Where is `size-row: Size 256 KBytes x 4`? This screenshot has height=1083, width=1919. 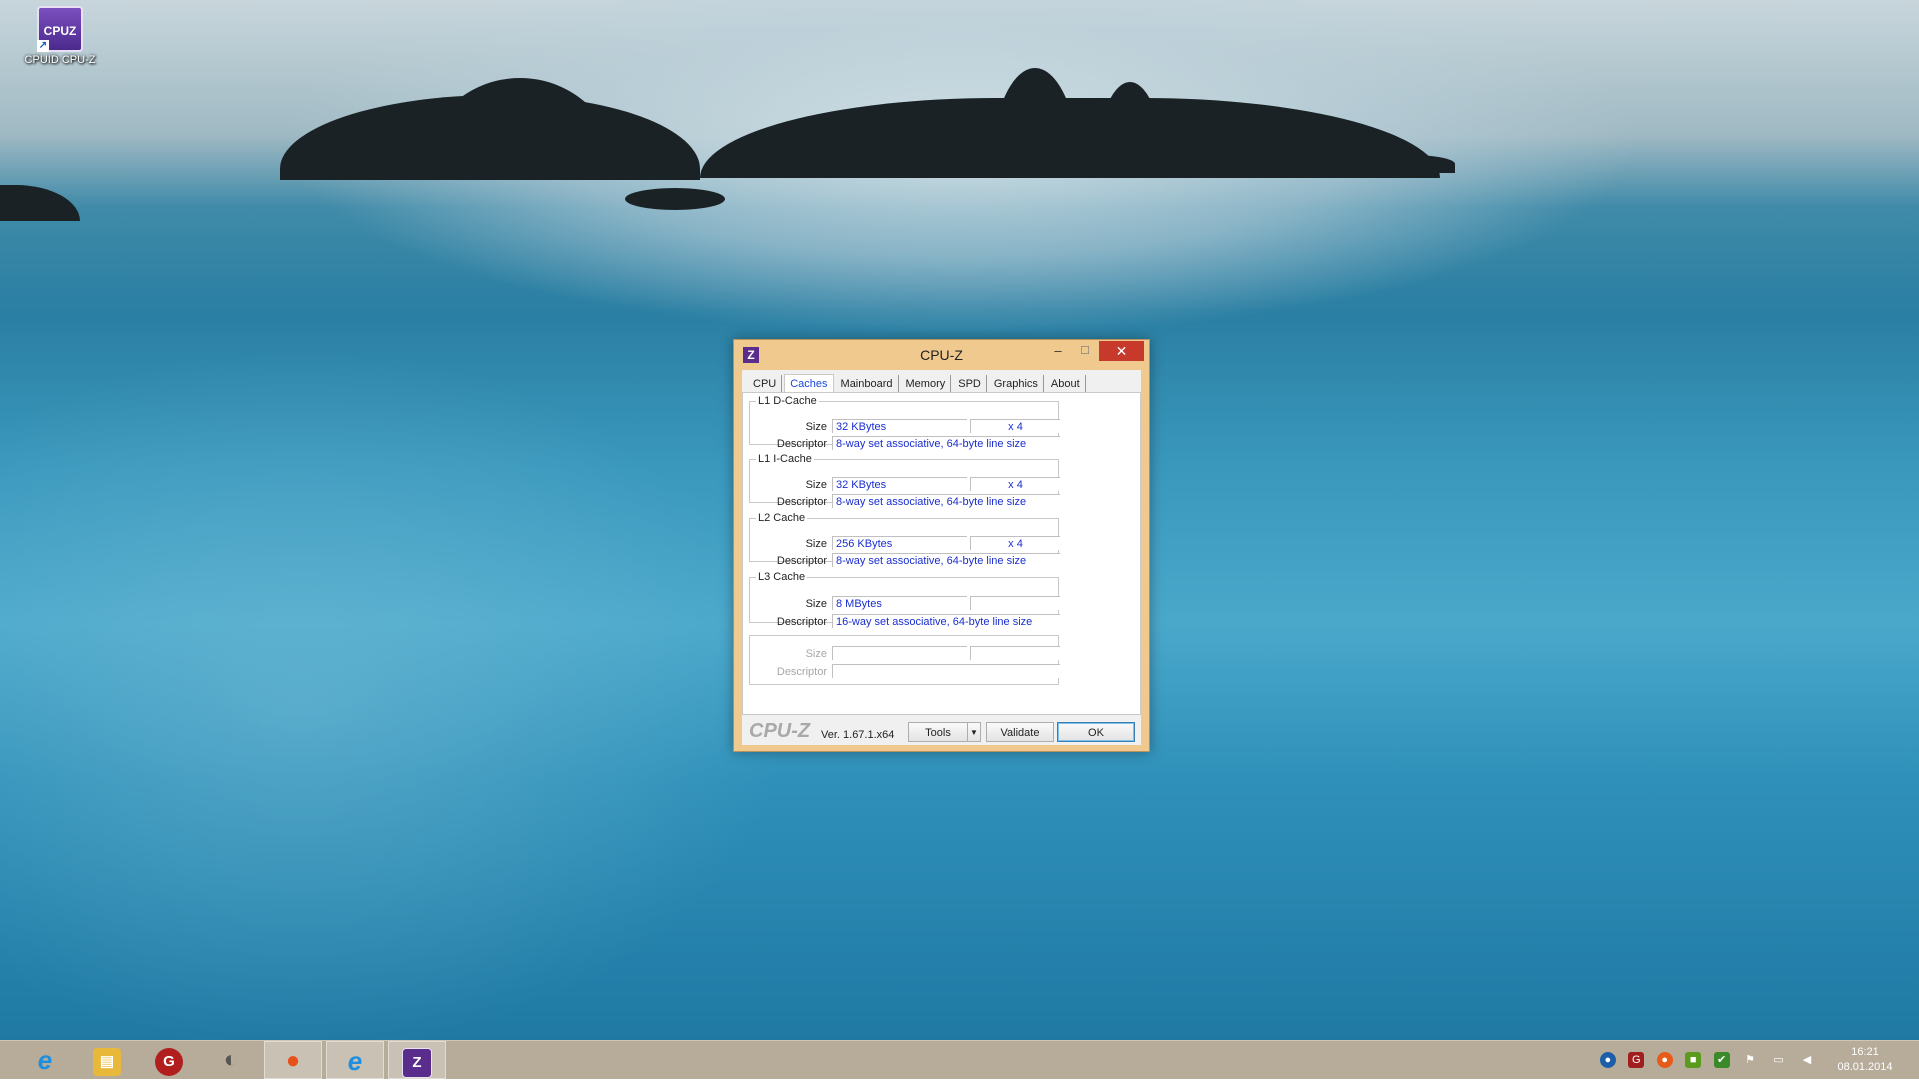
size-row: Size 256 KBytes x 4 is located at coordinates (905, 544).